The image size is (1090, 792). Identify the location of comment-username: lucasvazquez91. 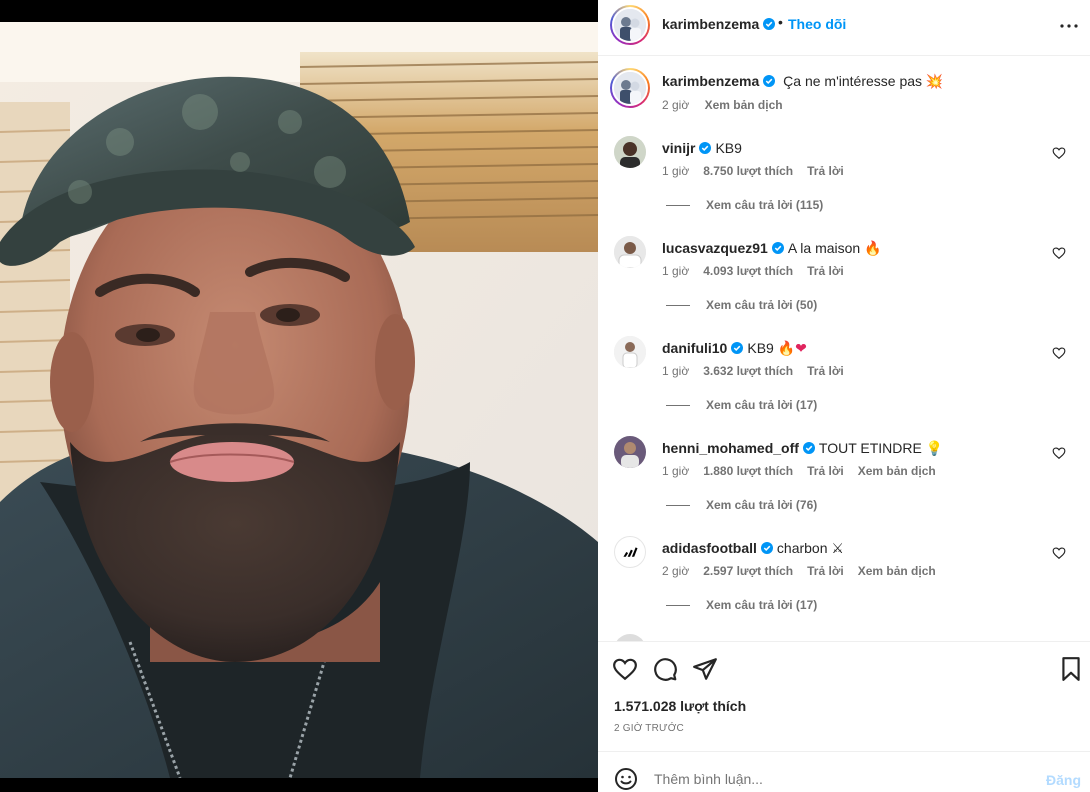
(715, 248).